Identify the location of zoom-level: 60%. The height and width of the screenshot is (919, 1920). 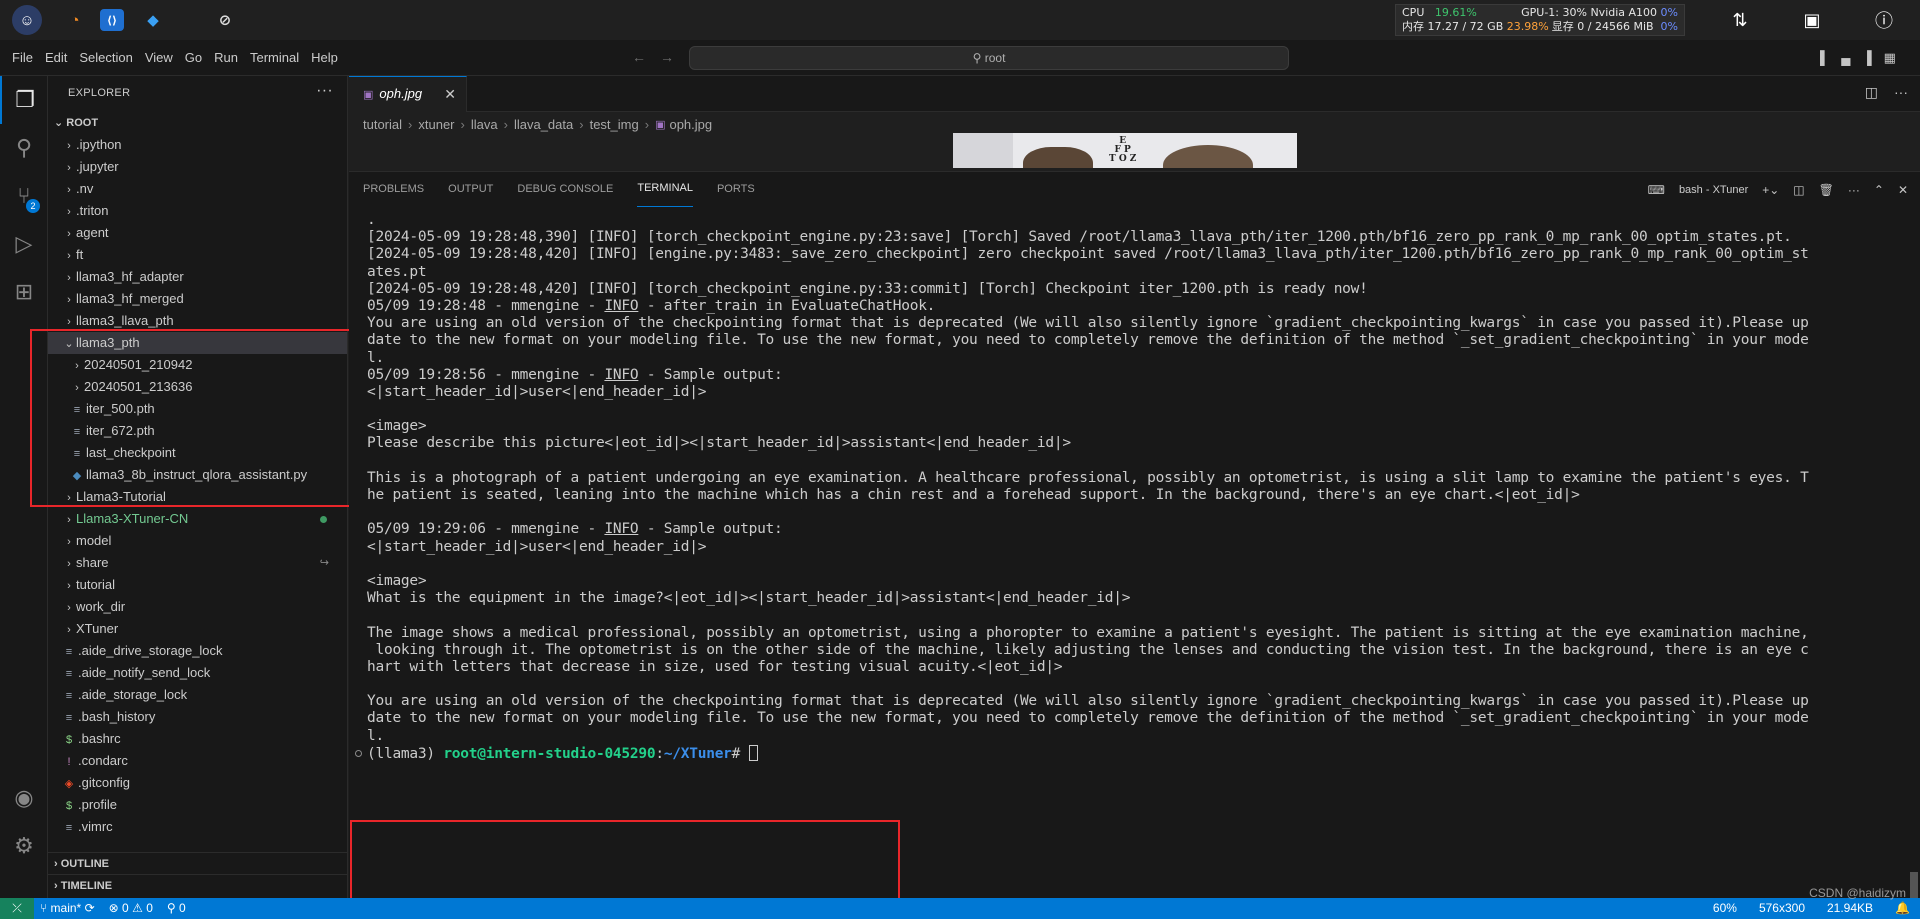
(1725, 908).